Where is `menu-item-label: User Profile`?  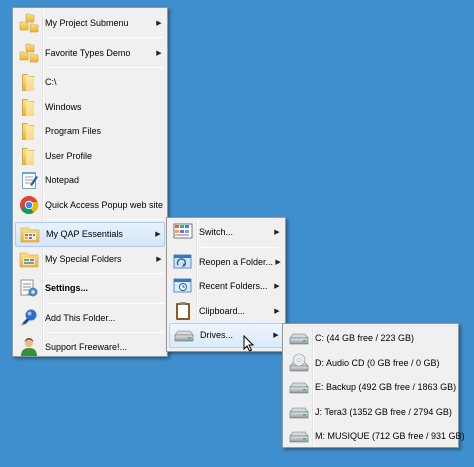
menu-item-label: User Profile is located at coordinates (69, 155).